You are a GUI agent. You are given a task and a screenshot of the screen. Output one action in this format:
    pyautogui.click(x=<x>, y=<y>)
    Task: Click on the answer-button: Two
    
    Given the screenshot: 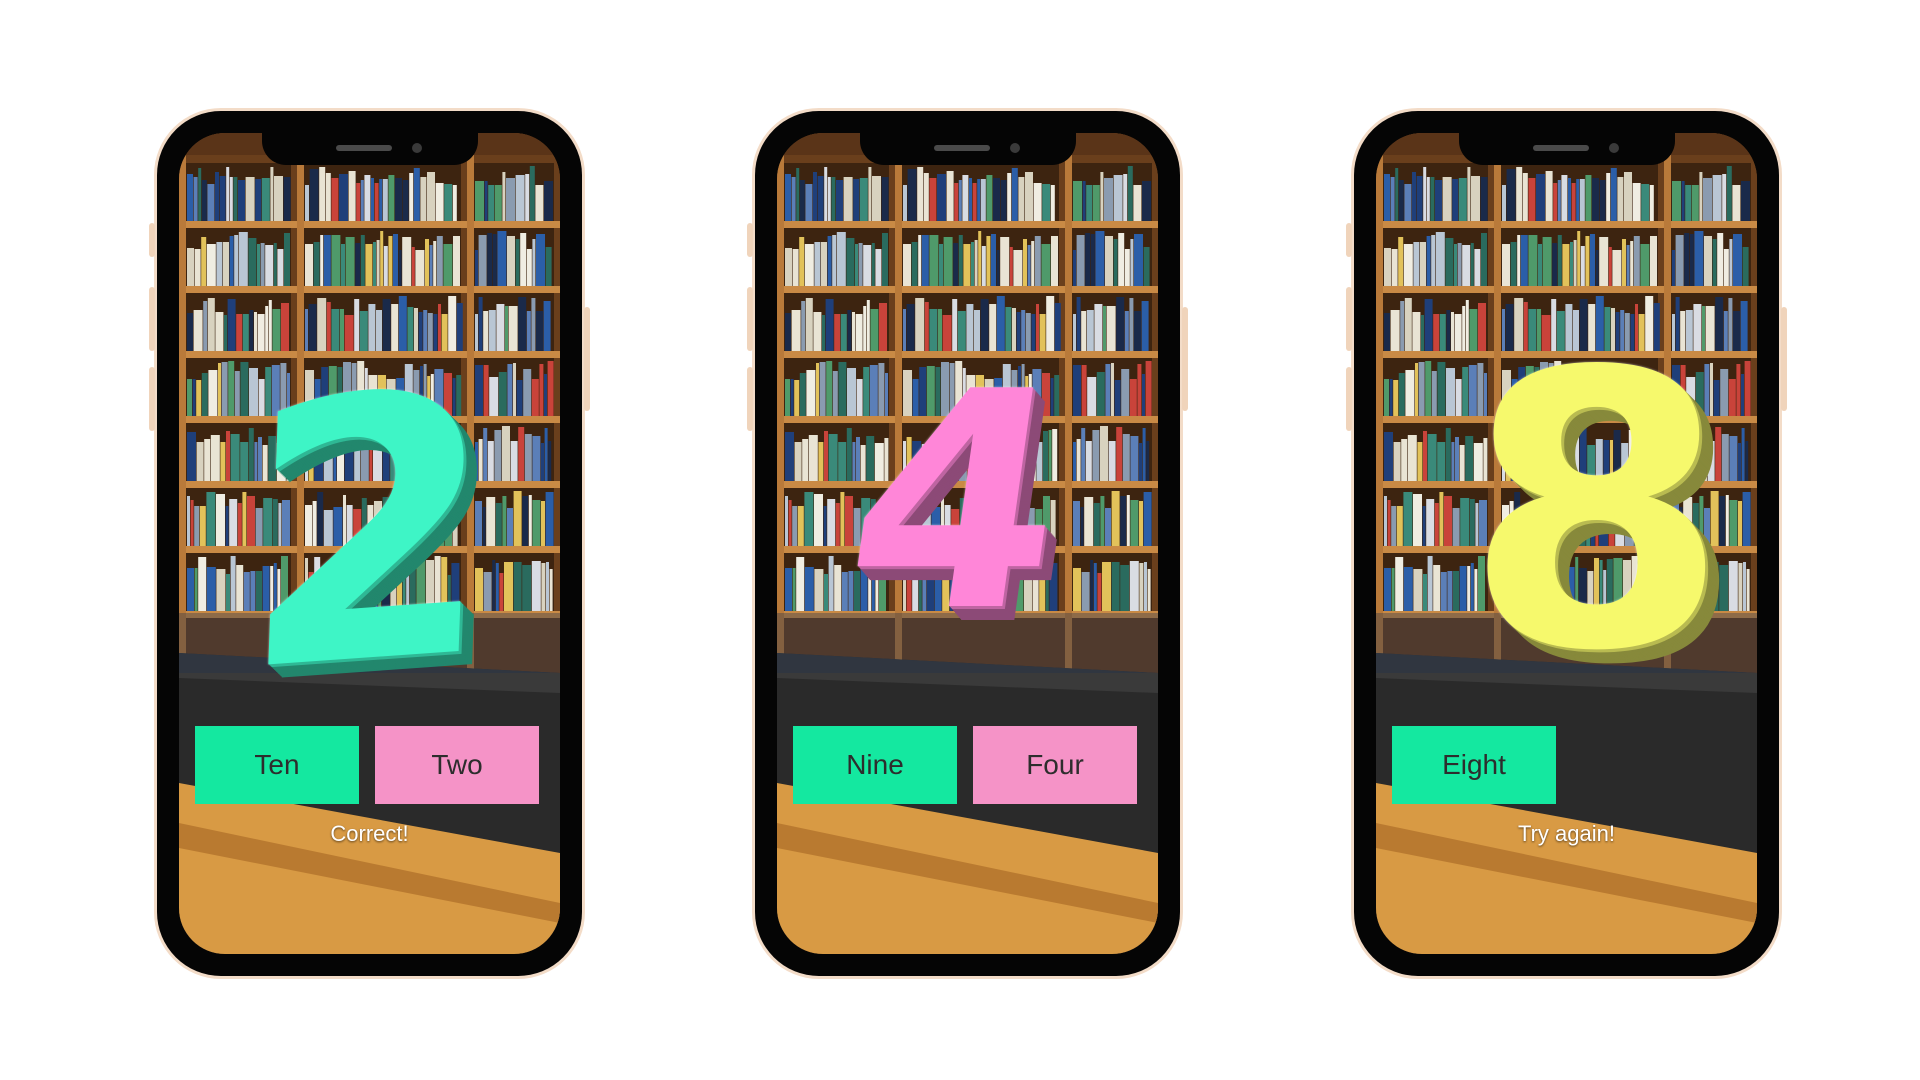 What is the action you would take?
    pyautogui.click(x=457, y=765)
    